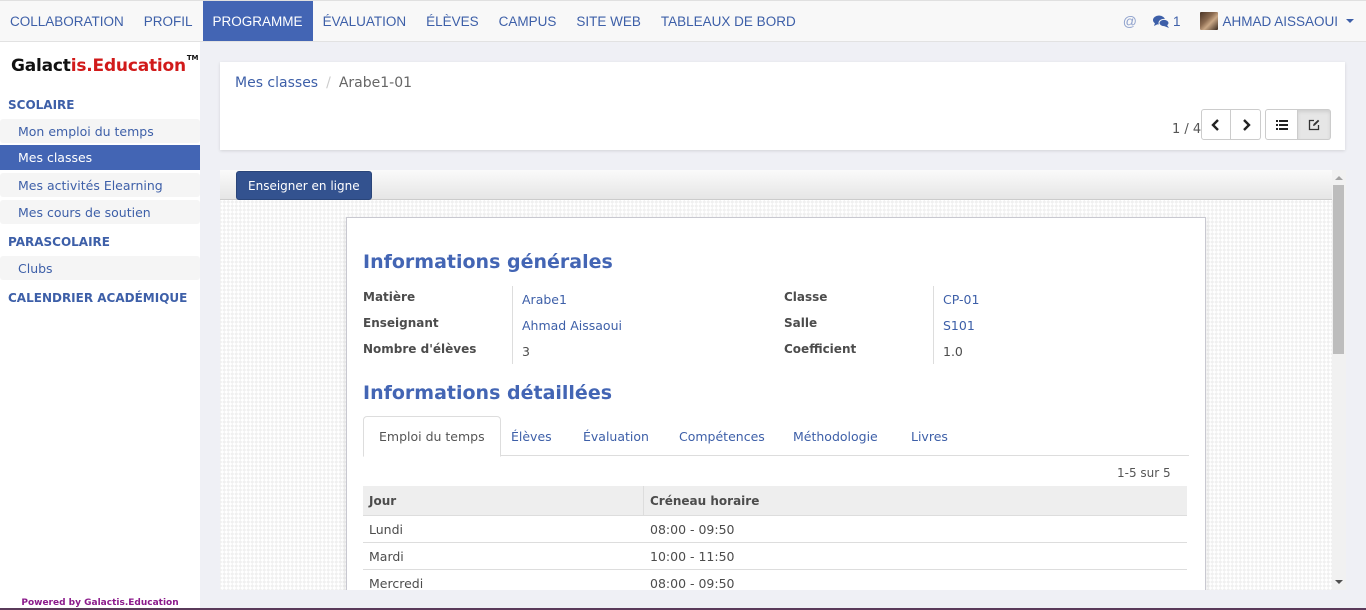  What do you see at coordinates (616, 436) in the screenshot?
I see `tab-evaluation: Évaluation` at bounding box center [616, 436].